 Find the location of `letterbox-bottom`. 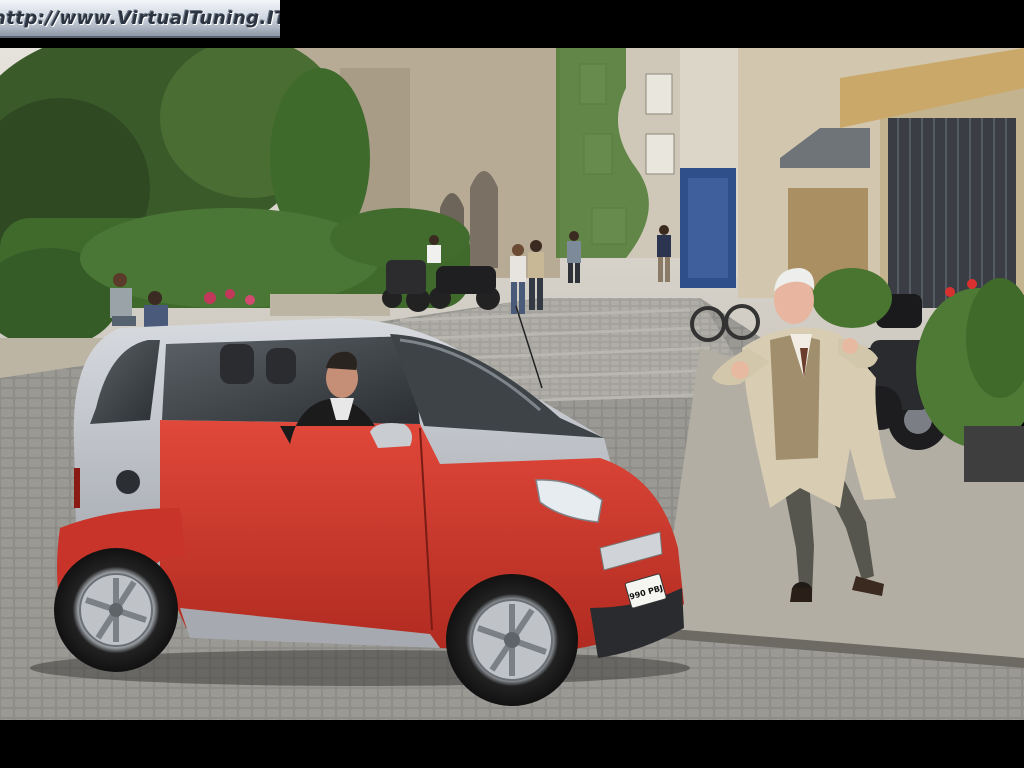

letterbox-bottom is located at coordinates (512, 744).